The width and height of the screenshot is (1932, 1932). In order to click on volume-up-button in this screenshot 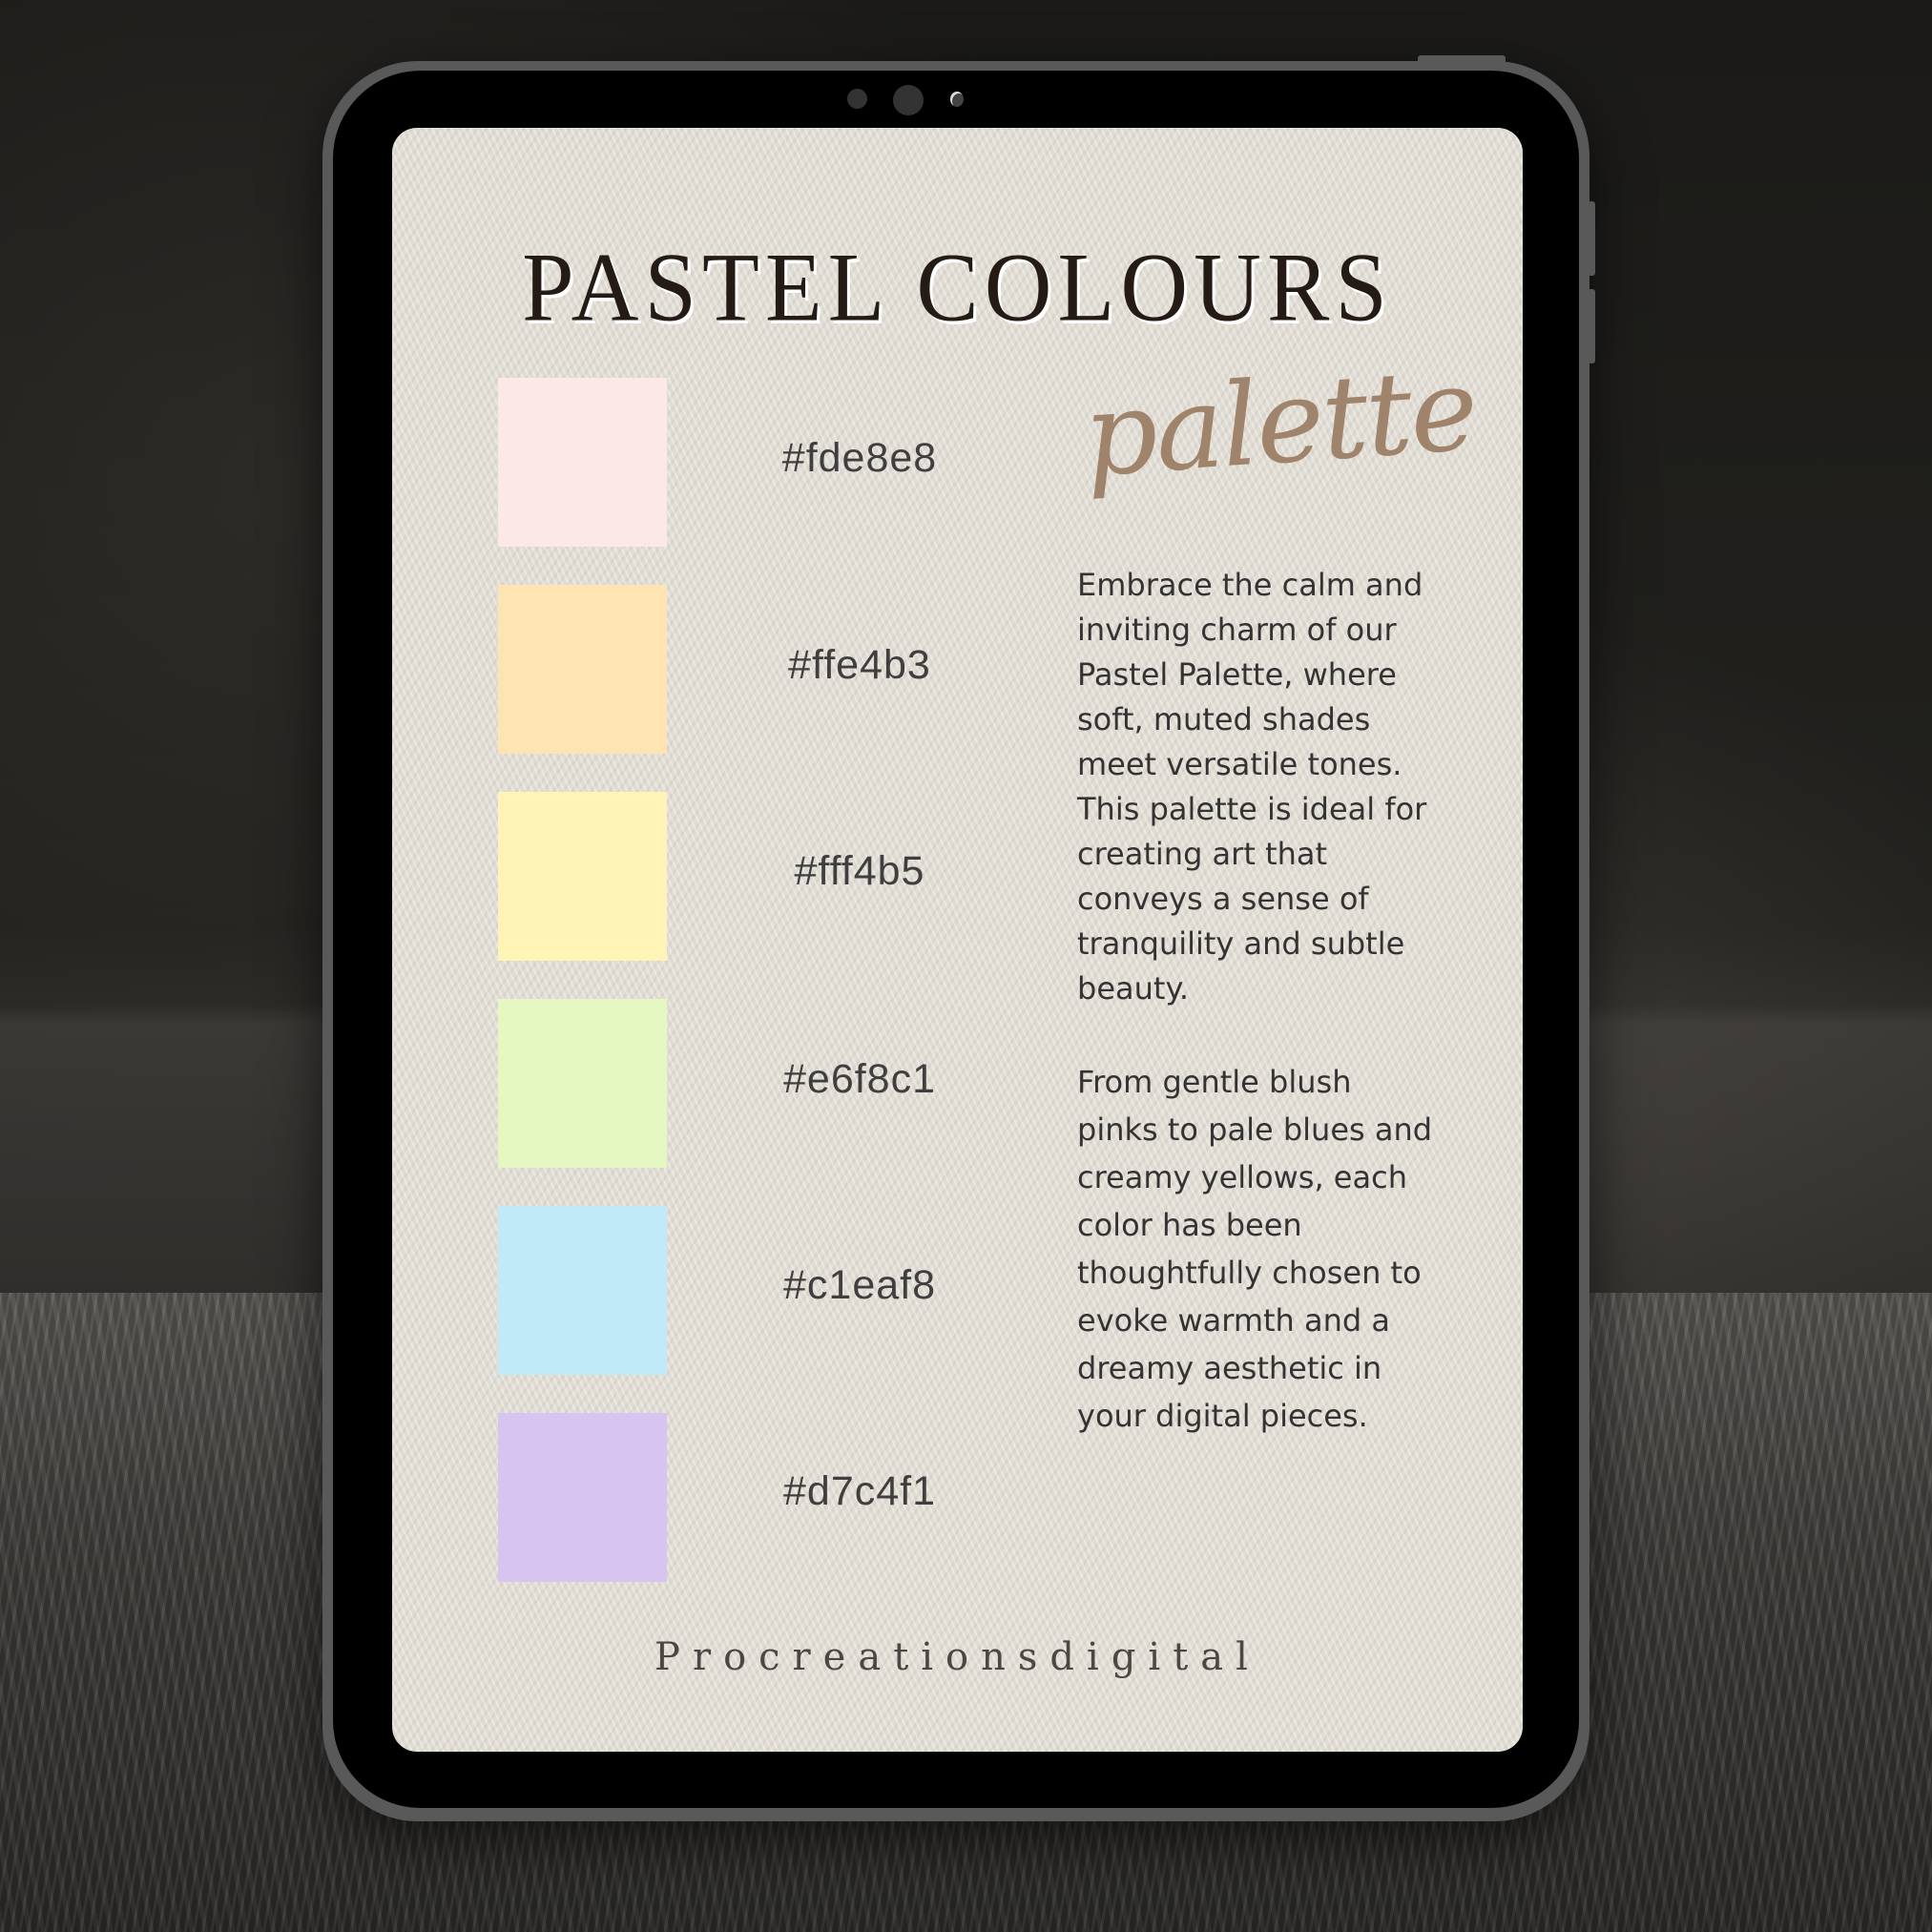, I will do `click(1591, 238)`.